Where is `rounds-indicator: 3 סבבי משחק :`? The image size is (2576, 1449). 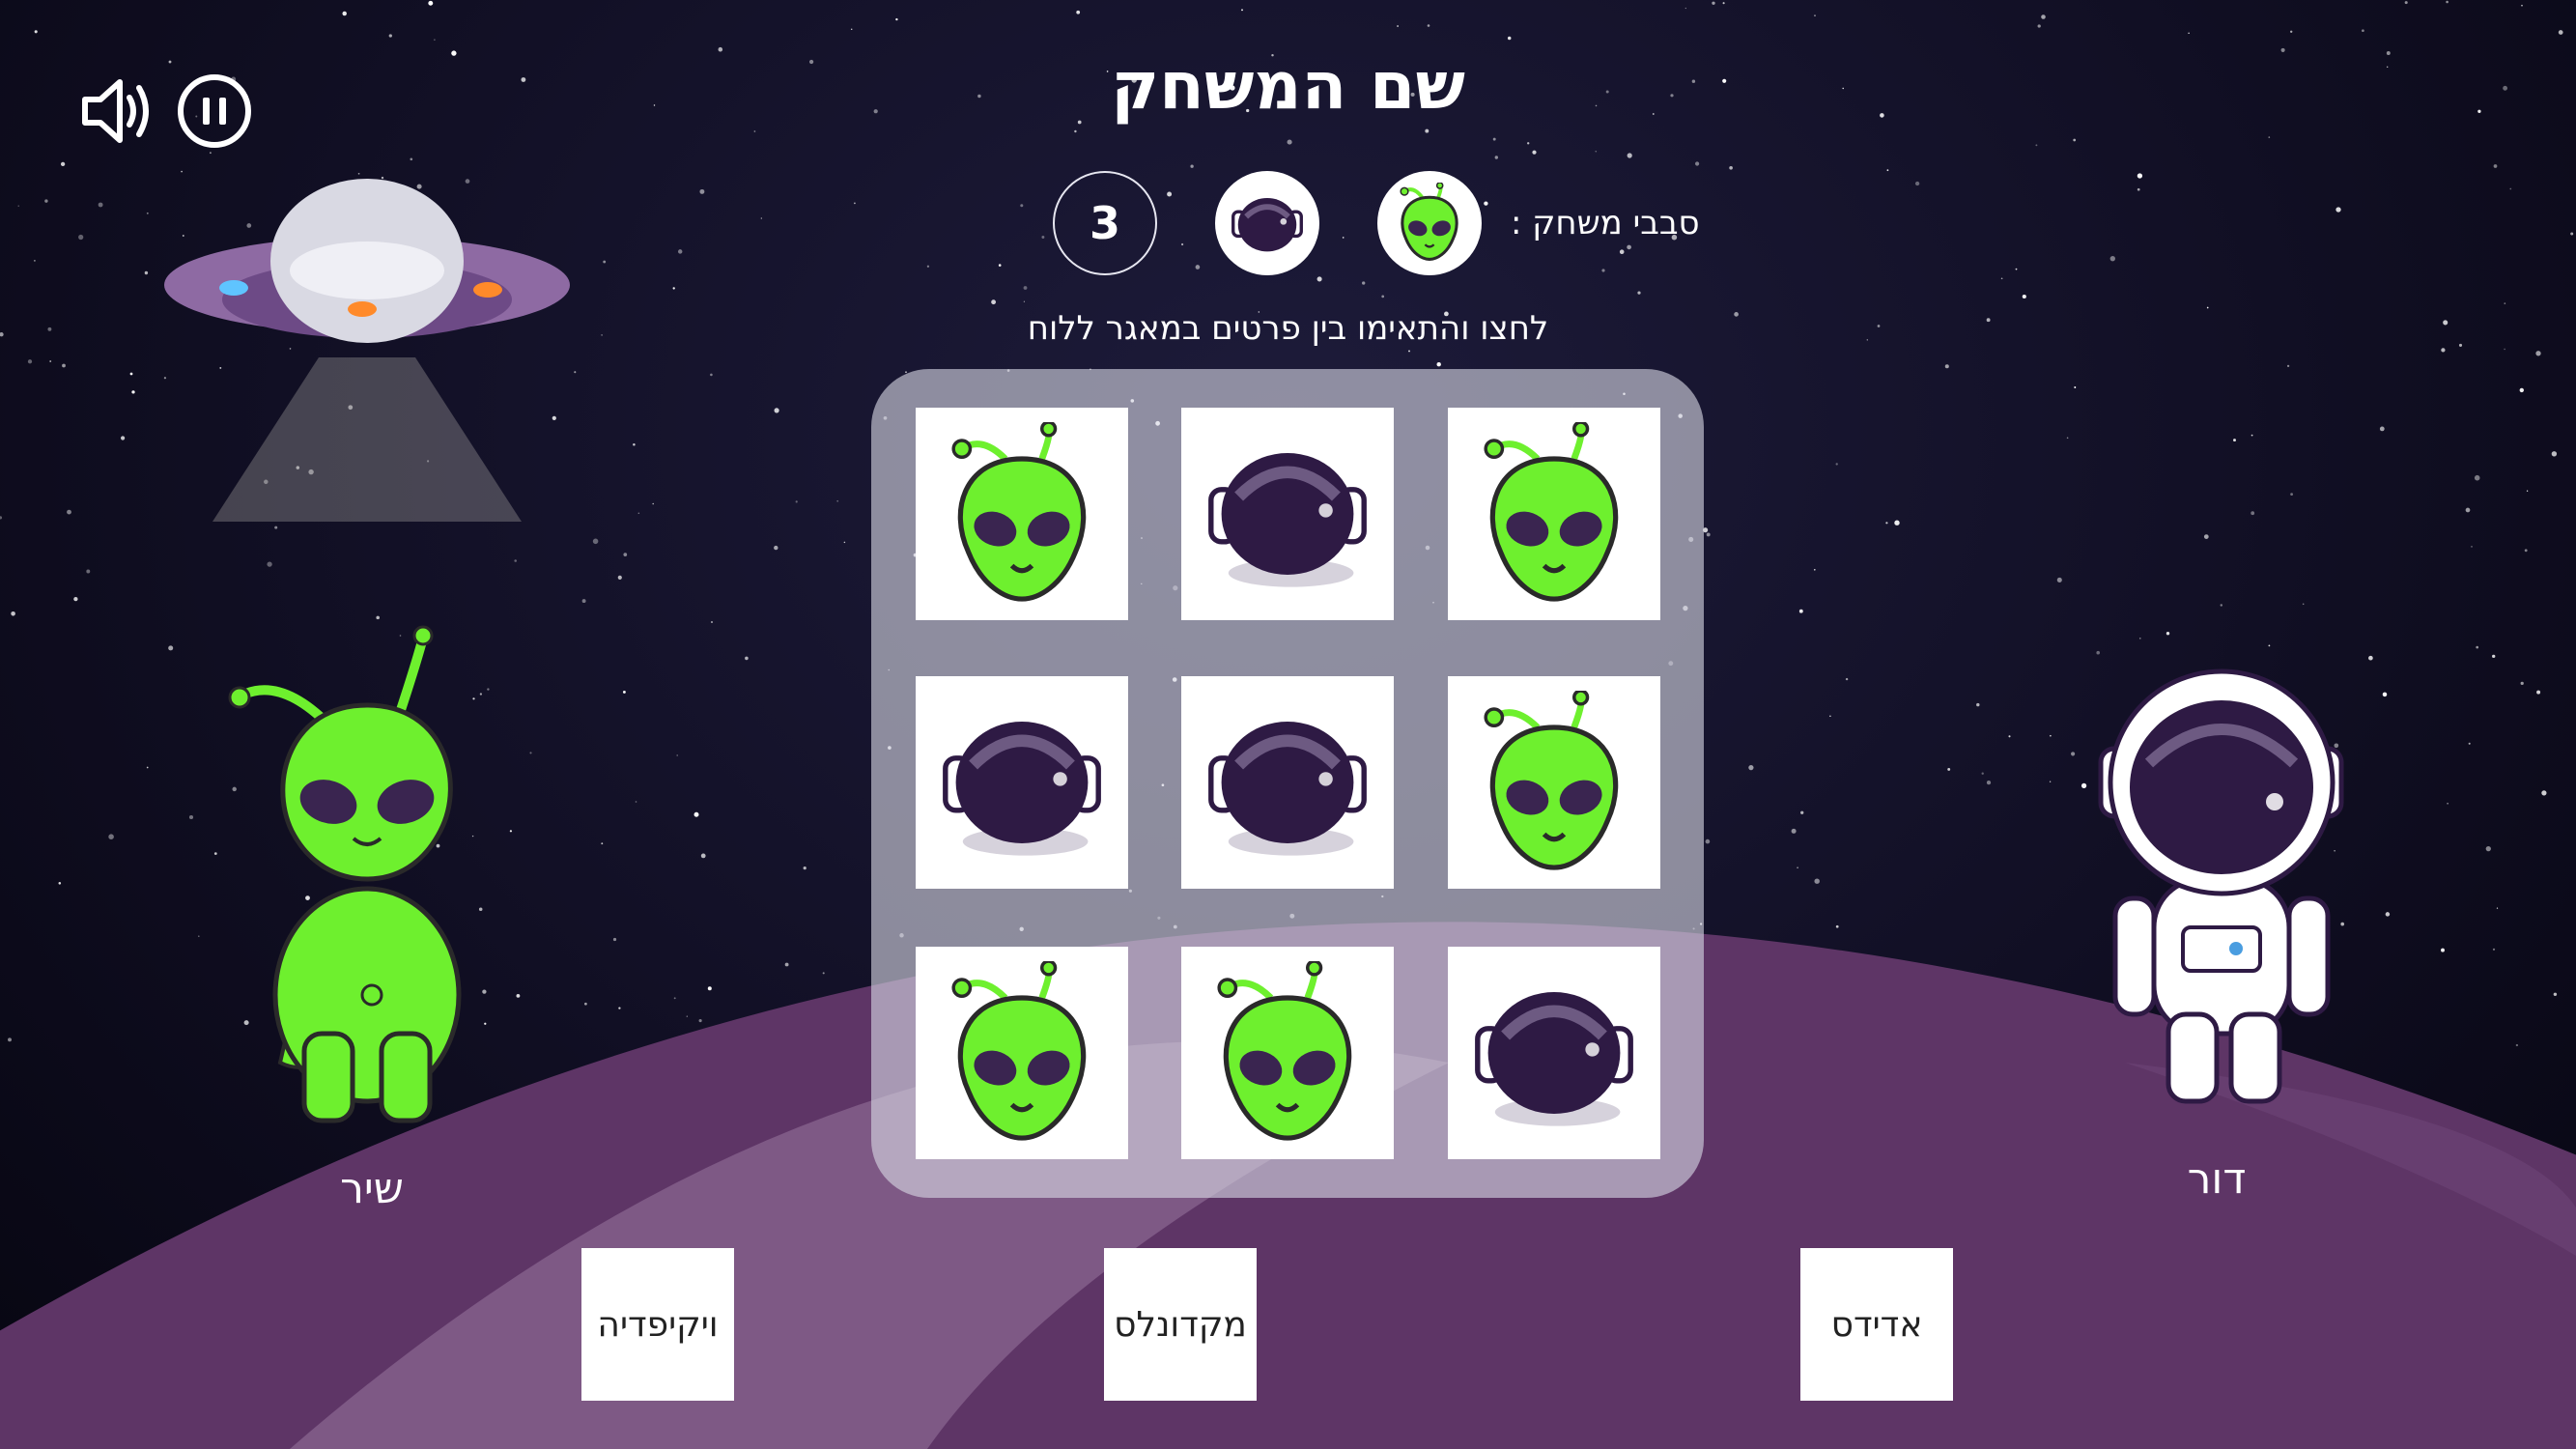
rounds-indicator: 3 סבבי משחק : is located at coordinates (1376, 223).